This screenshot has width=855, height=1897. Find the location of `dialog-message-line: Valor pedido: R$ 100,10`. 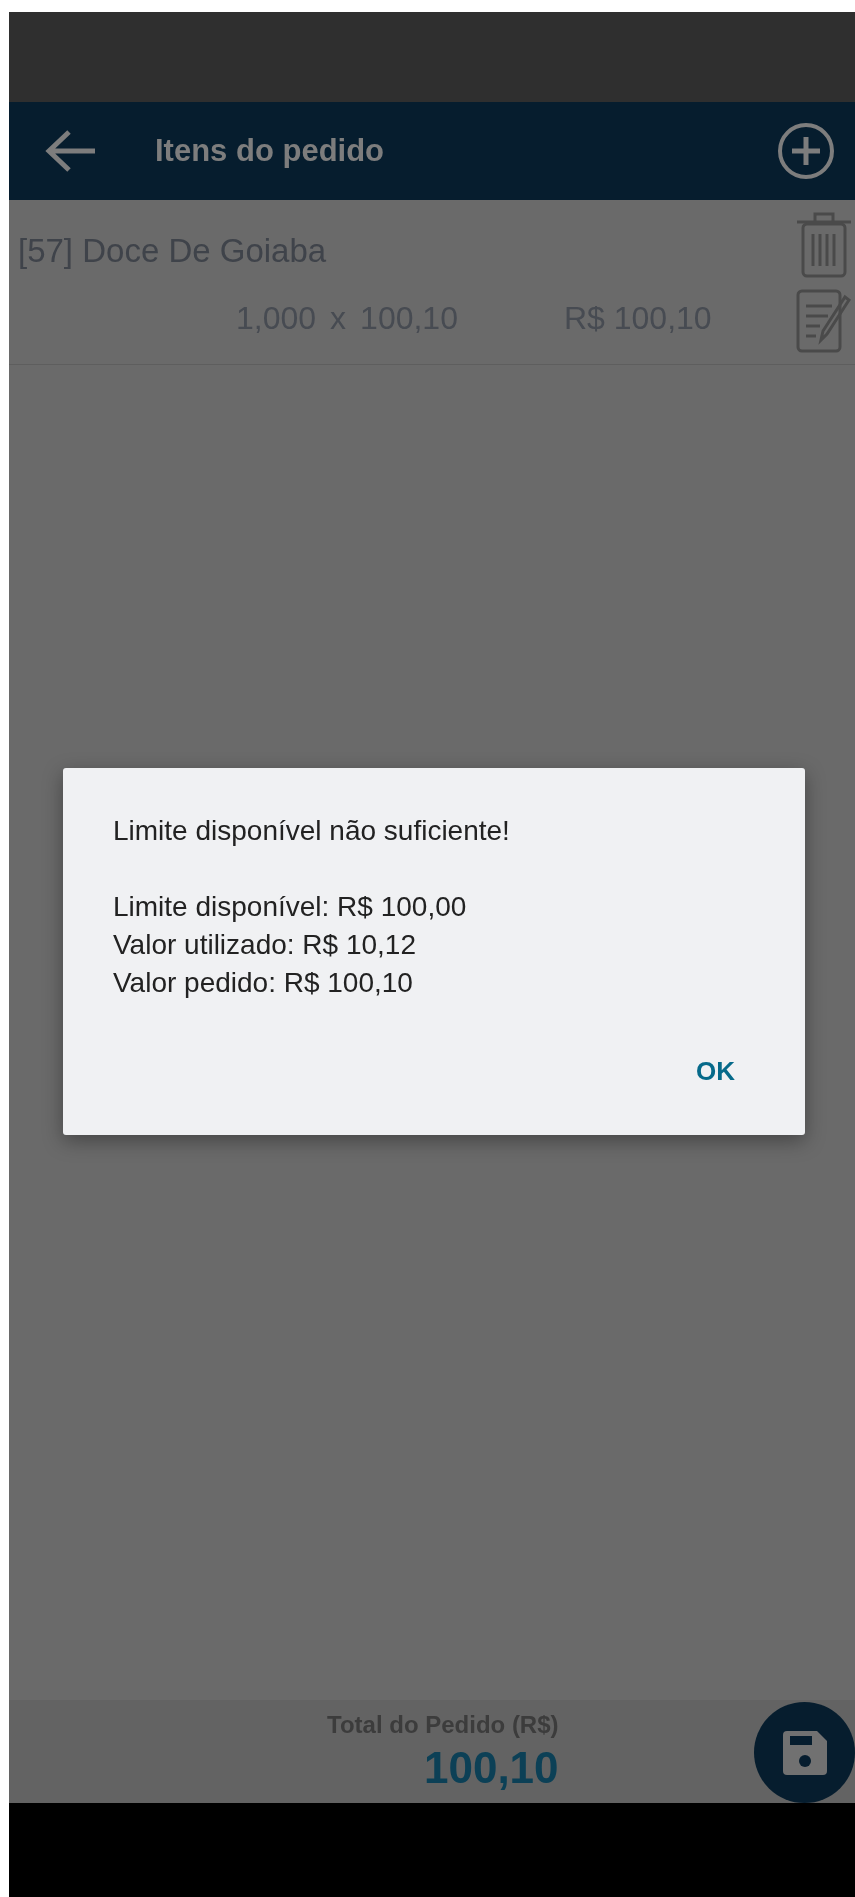

dialog-message-line: Valor pedido: R$ 100,10 is located at coordinates (263, 983).